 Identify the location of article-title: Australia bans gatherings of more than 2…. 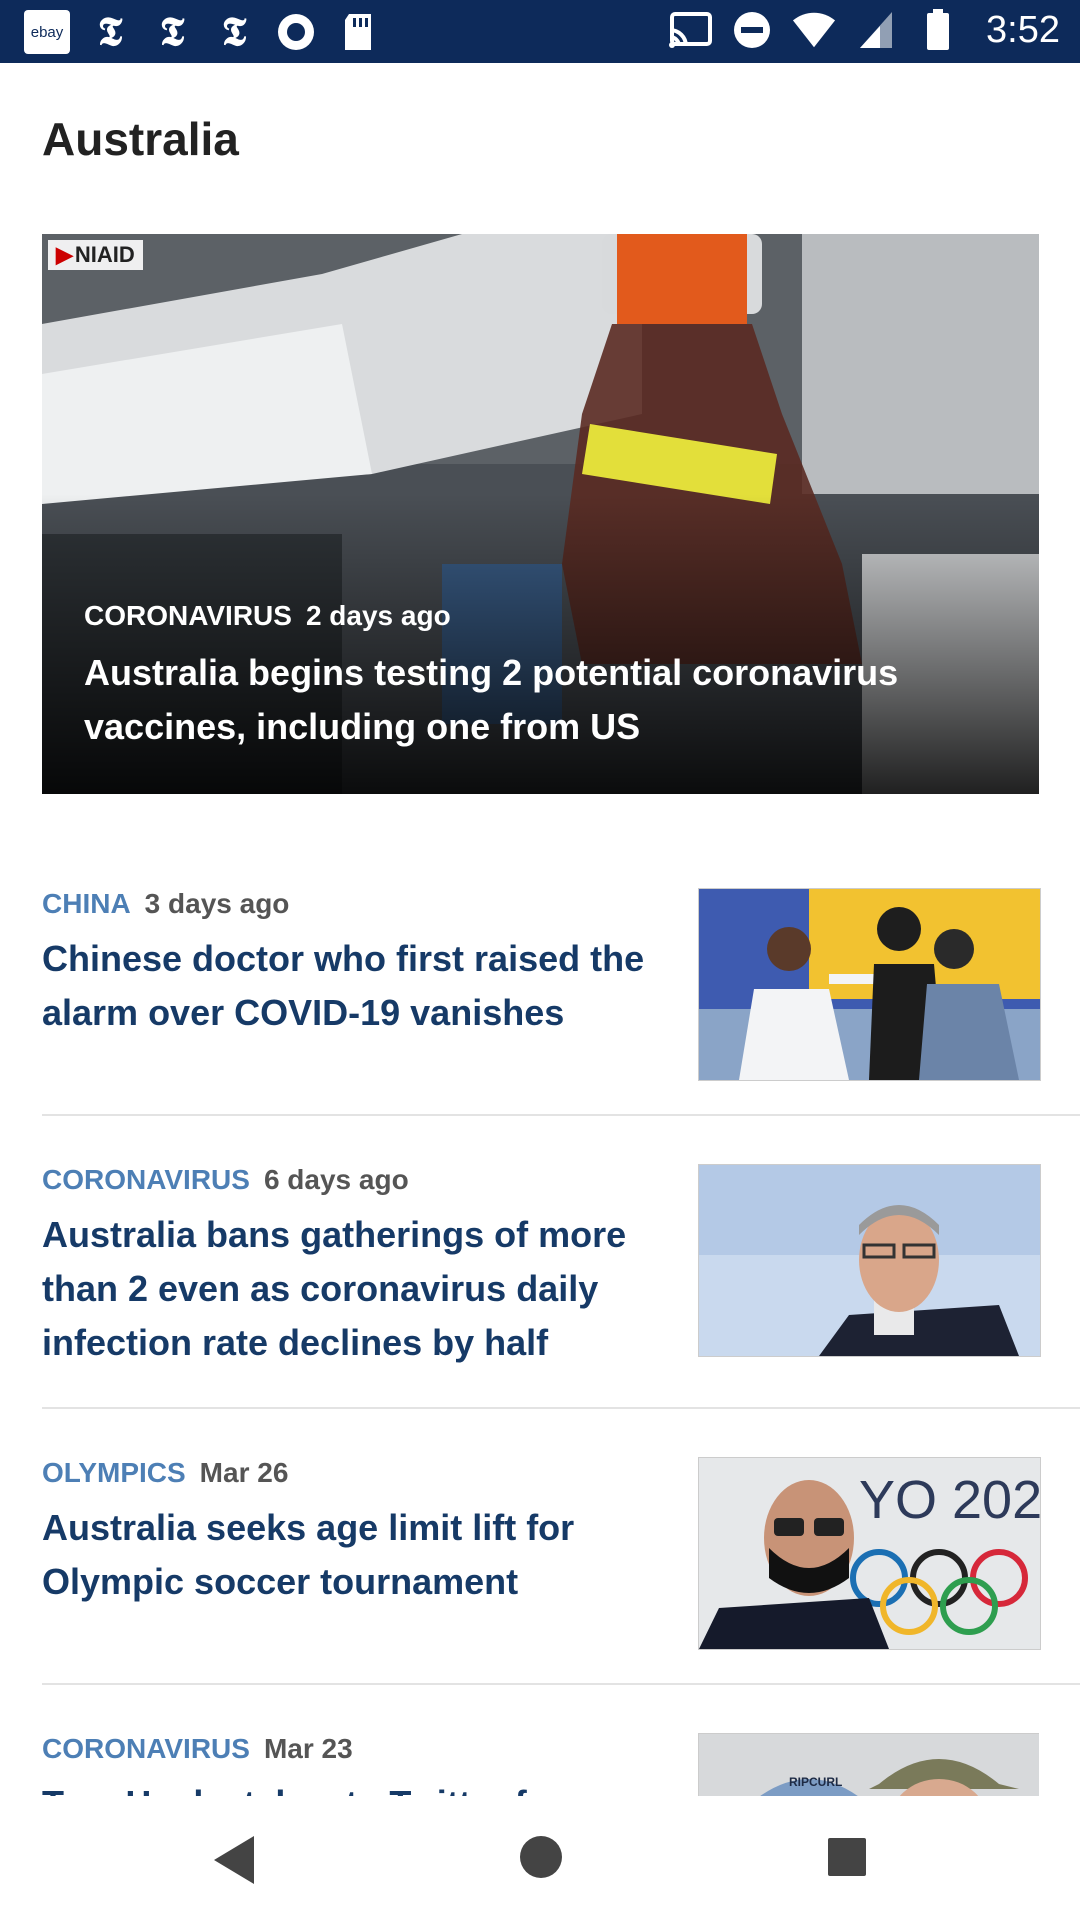
(347, 1289).